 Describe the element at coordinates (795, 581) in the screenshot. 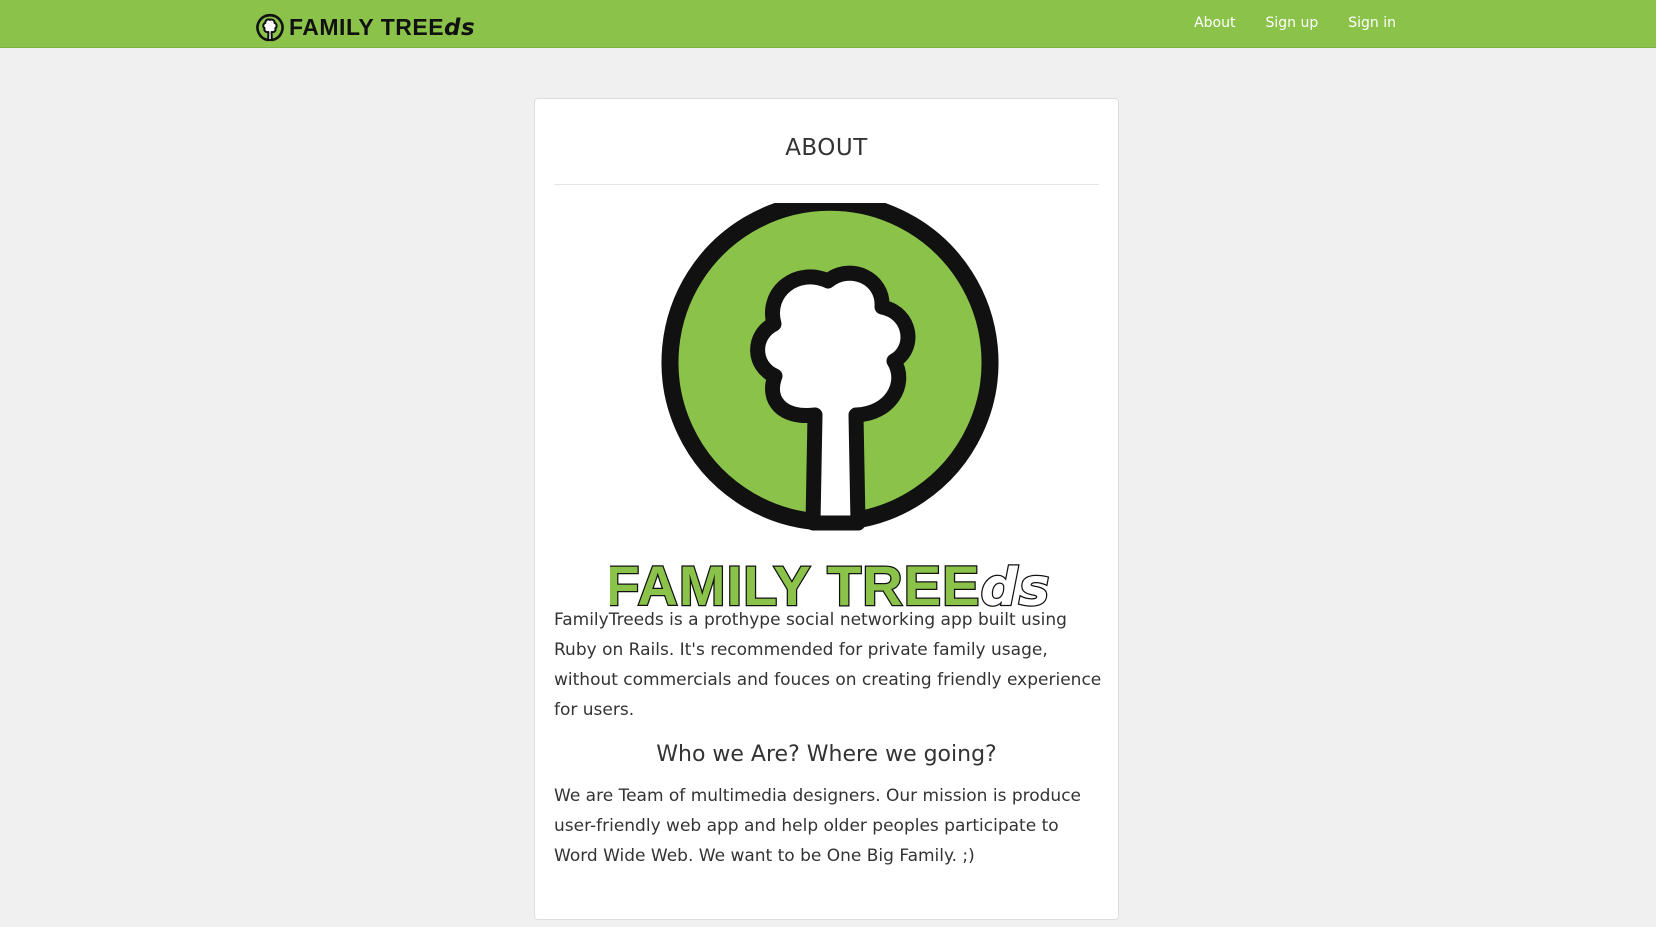

I see `logo-wordmark-main: FAMILY TREE` at that location.